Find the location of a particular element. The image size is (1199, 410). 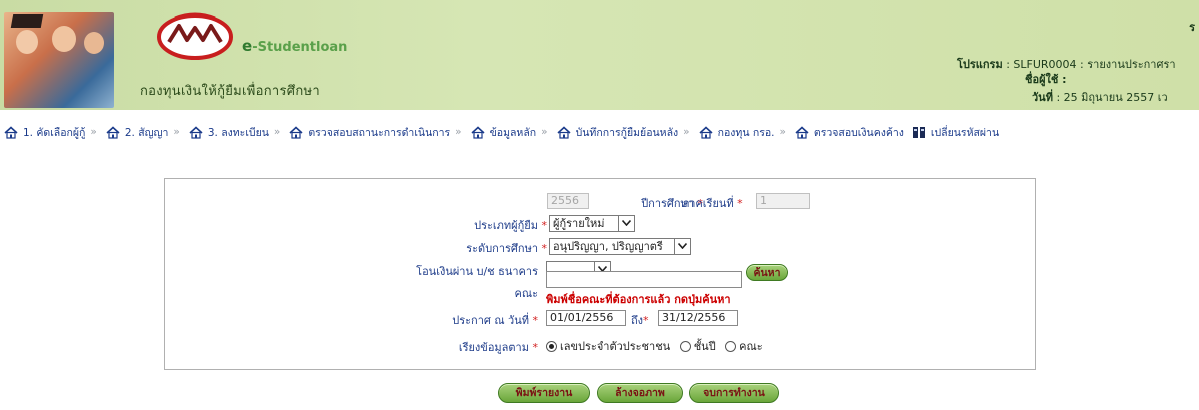

faculty-hint: พิมพ์ชื่อคณะที่ต้องการแล้ว กดปุ่มค้นหา is located at coordinates (638, 299).